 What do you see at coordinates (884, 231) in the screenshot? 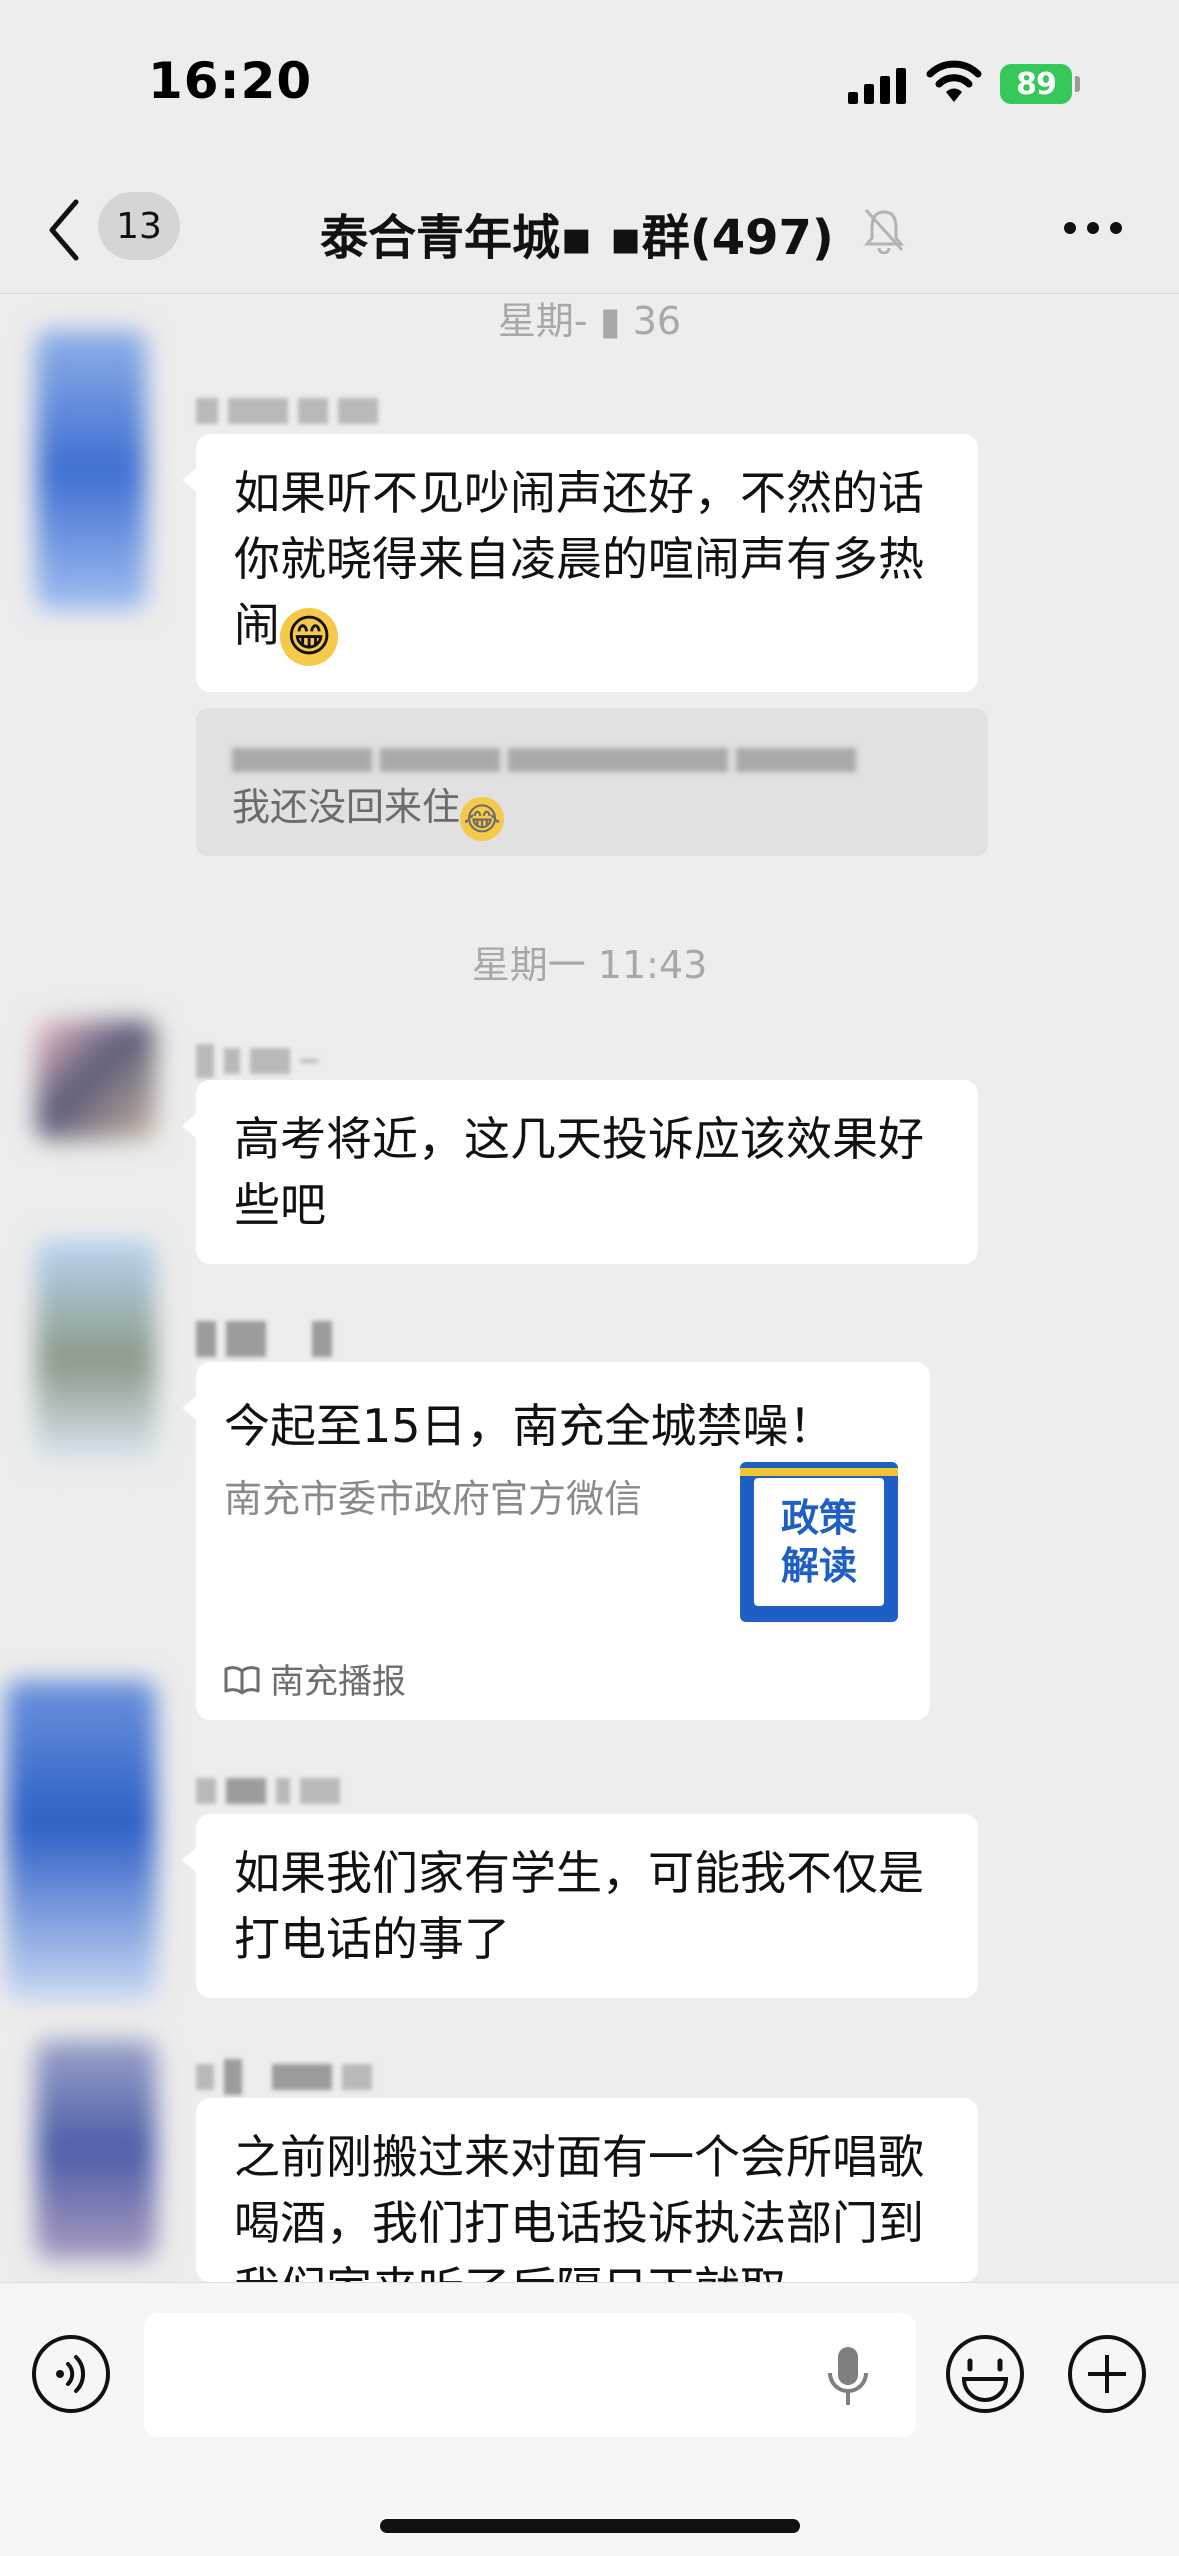
I see `mute-bell-icon` at bounding box center [884, 231].